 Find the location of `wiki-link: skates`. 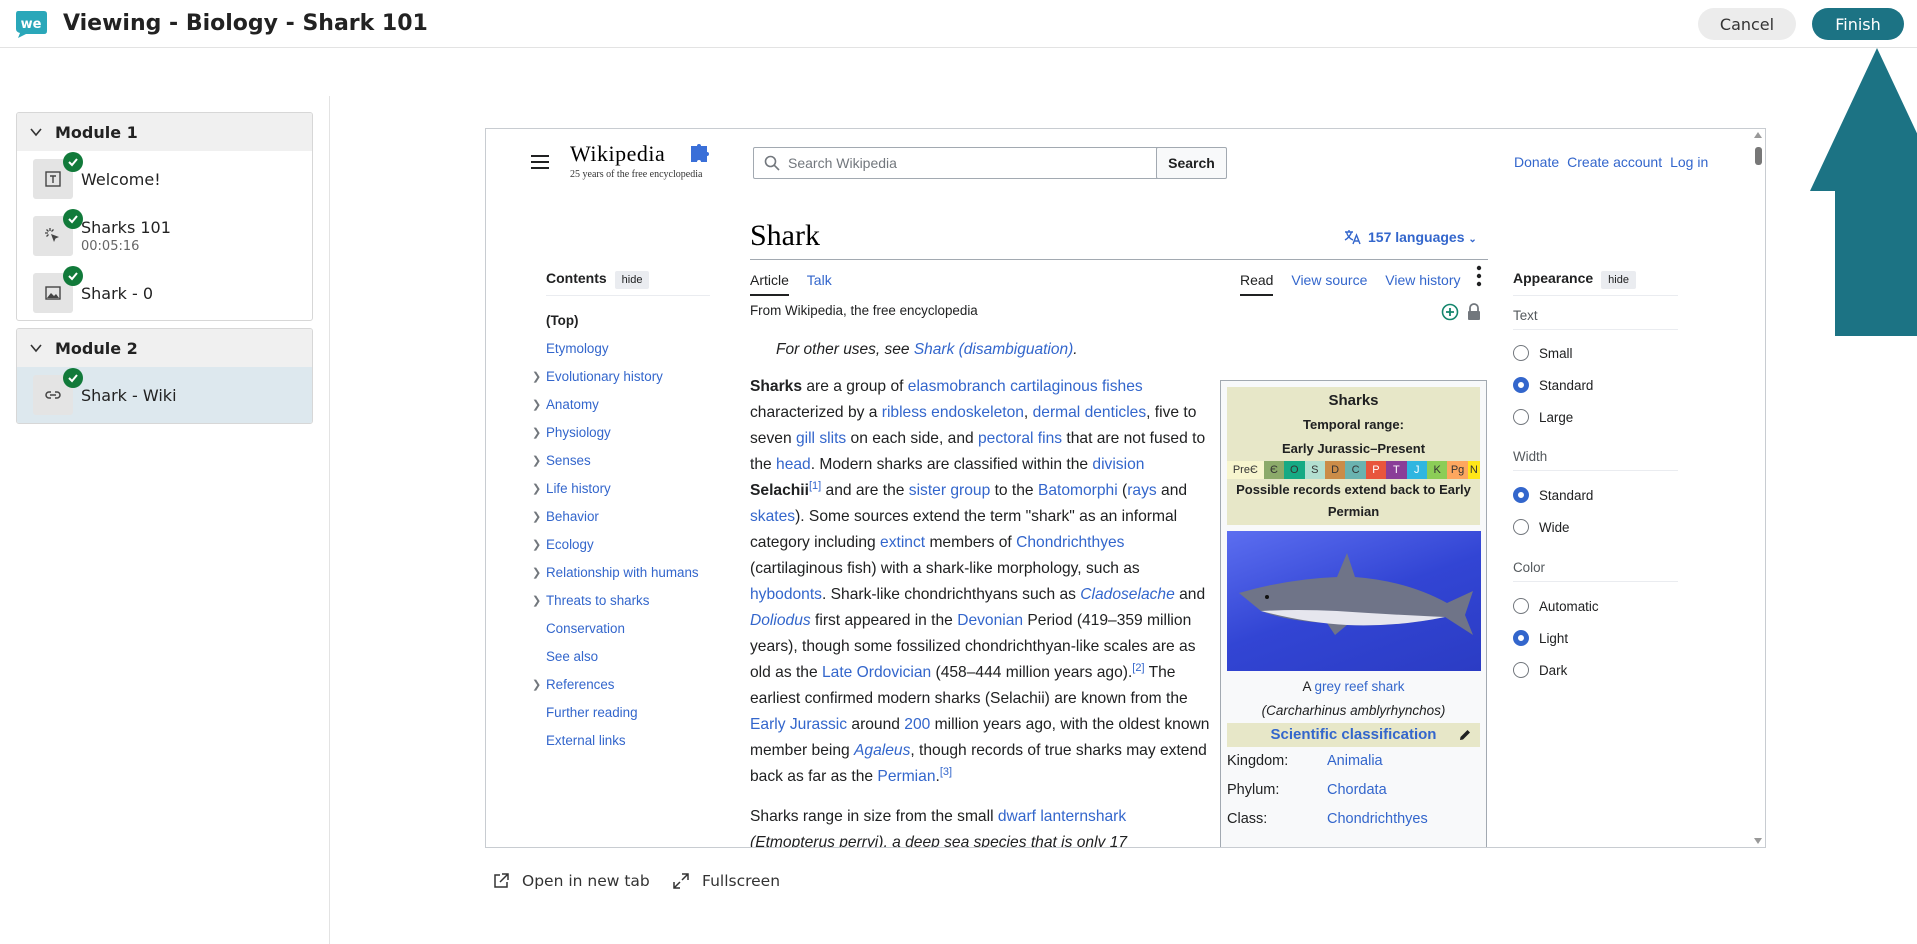

wiki-link: skates is located at coordinates (772, 516).